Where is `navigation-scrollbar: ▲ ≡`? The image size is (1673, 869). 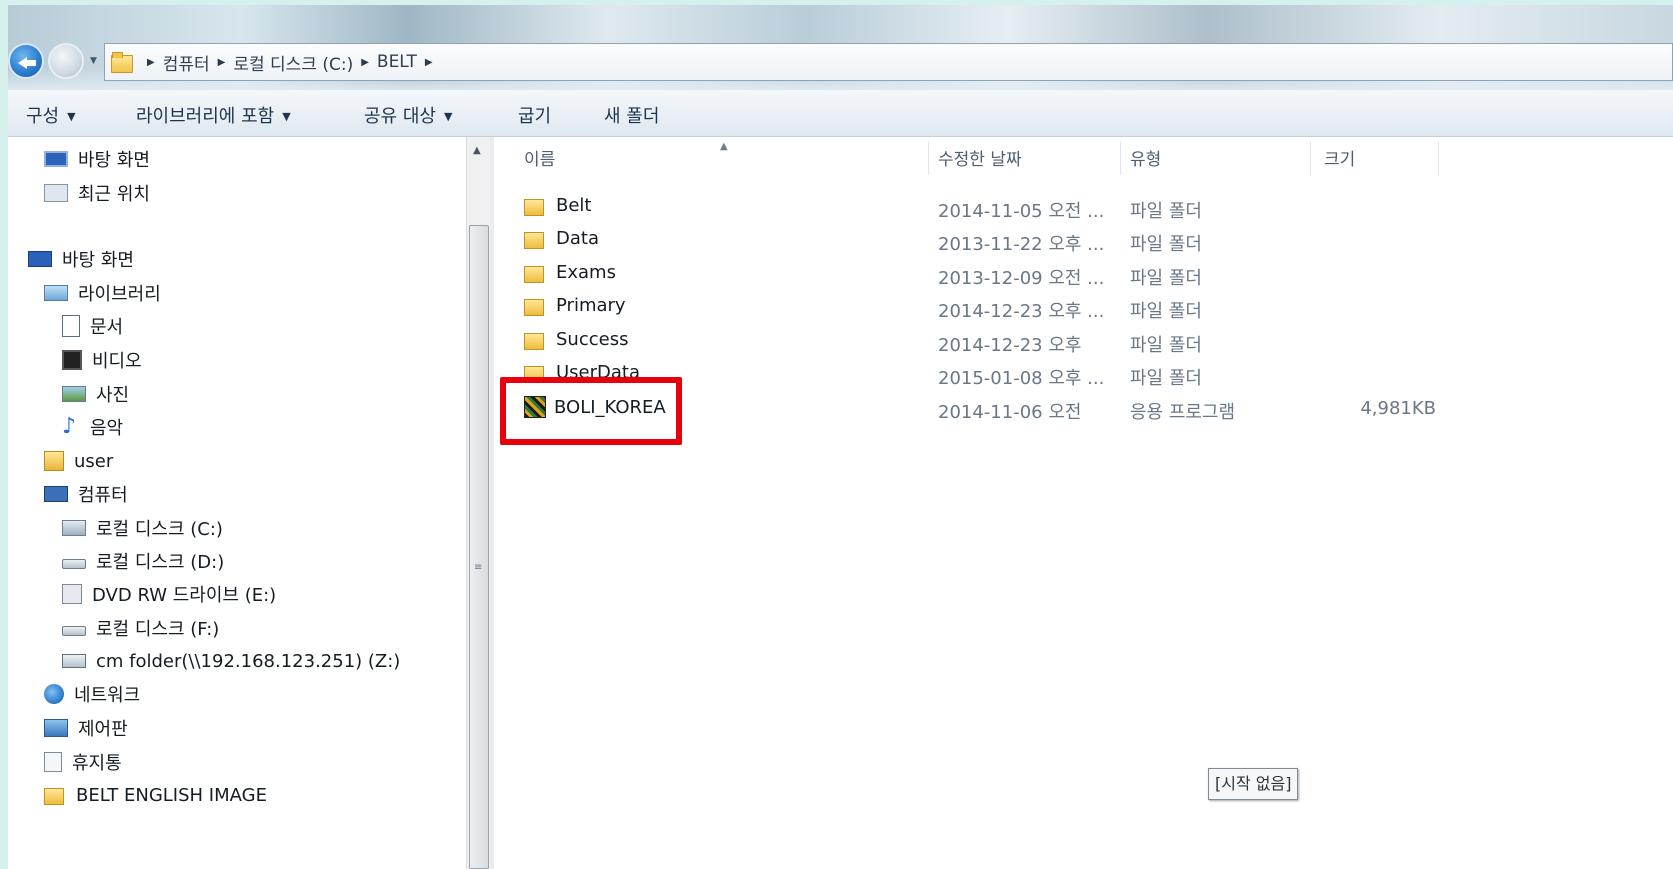
navigation-scrollbar: ▲ ≡ is located at coordinates (478, 503).